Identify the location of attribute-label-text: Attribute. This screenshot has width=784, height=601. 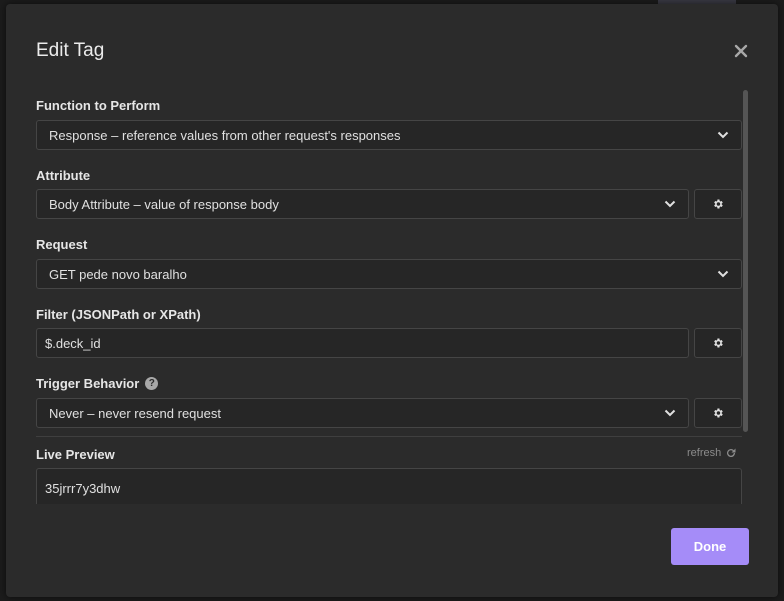
(63, 175).